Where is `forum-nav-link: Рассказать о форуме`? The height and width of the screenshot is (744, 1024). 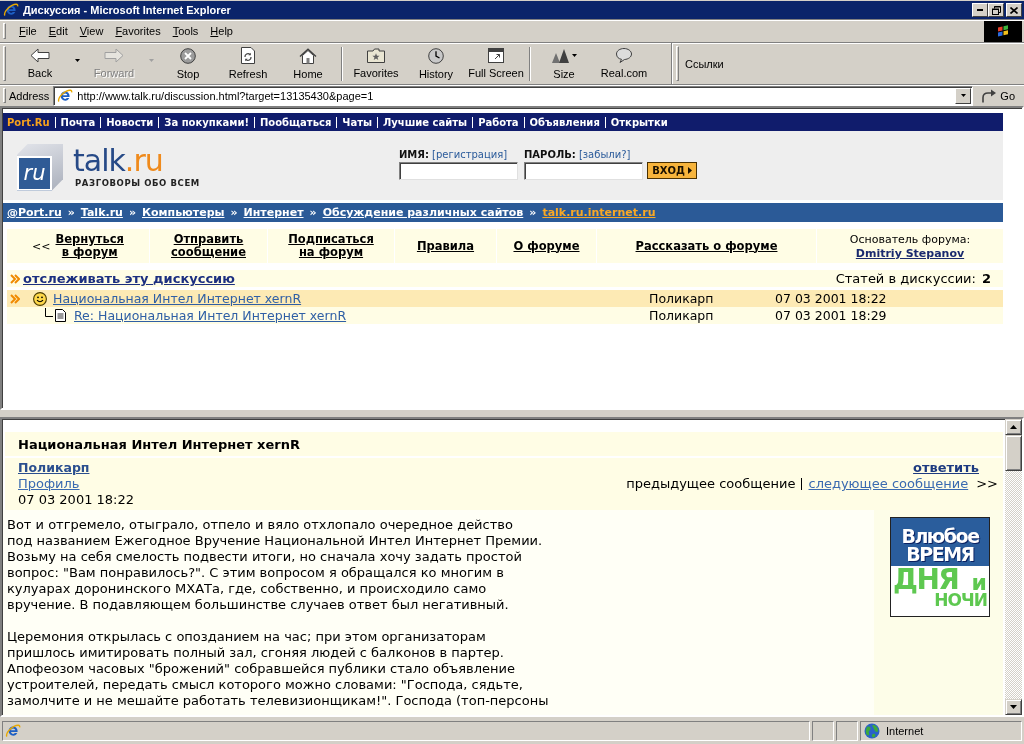 forum-nav-link: Рассказать о форуме is located at coordinates (706, 246).